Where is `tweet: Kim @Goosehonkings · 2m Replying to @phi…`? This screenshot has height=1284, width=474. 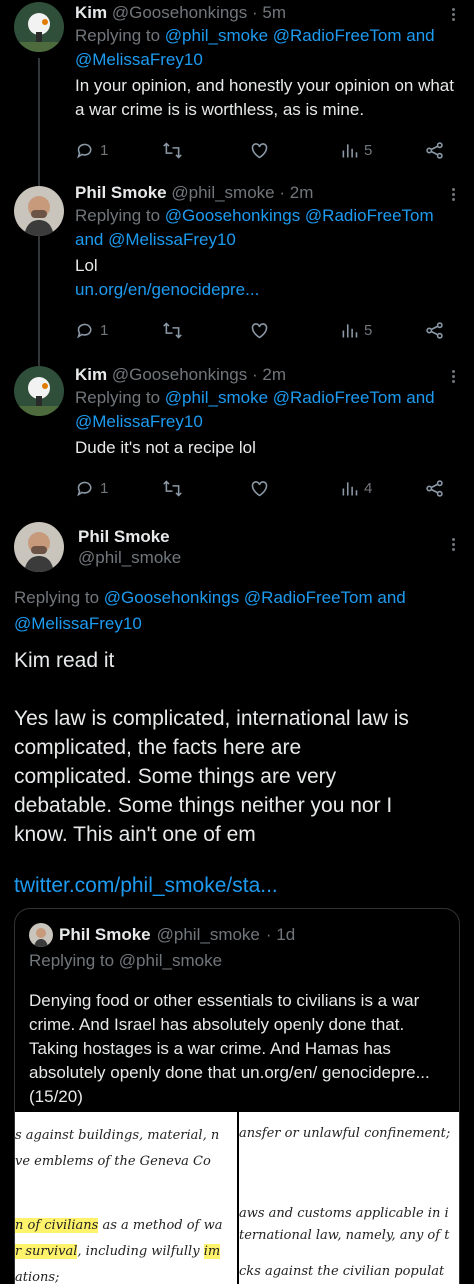 tweet: Kim @Goosehonkings · 2m Replying to @phi… is located at coordinates (237, 437).